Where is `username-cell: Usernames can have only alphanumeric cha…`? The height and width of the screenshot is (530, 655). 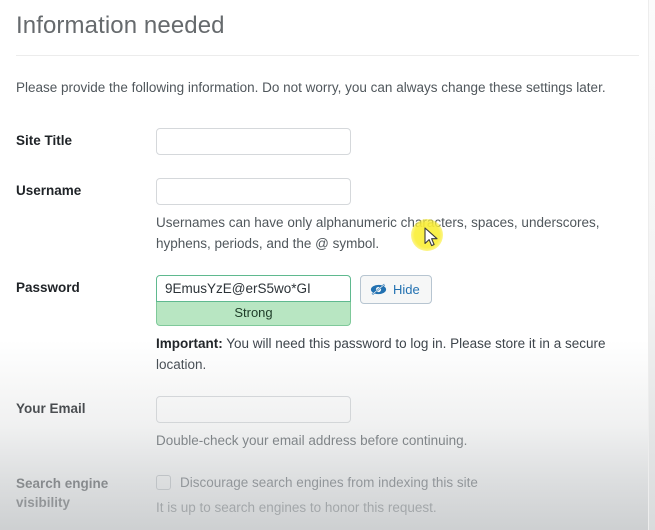 username-cell: Usernames can have only alphanumeric cha… is located at coordinates (397, 214).